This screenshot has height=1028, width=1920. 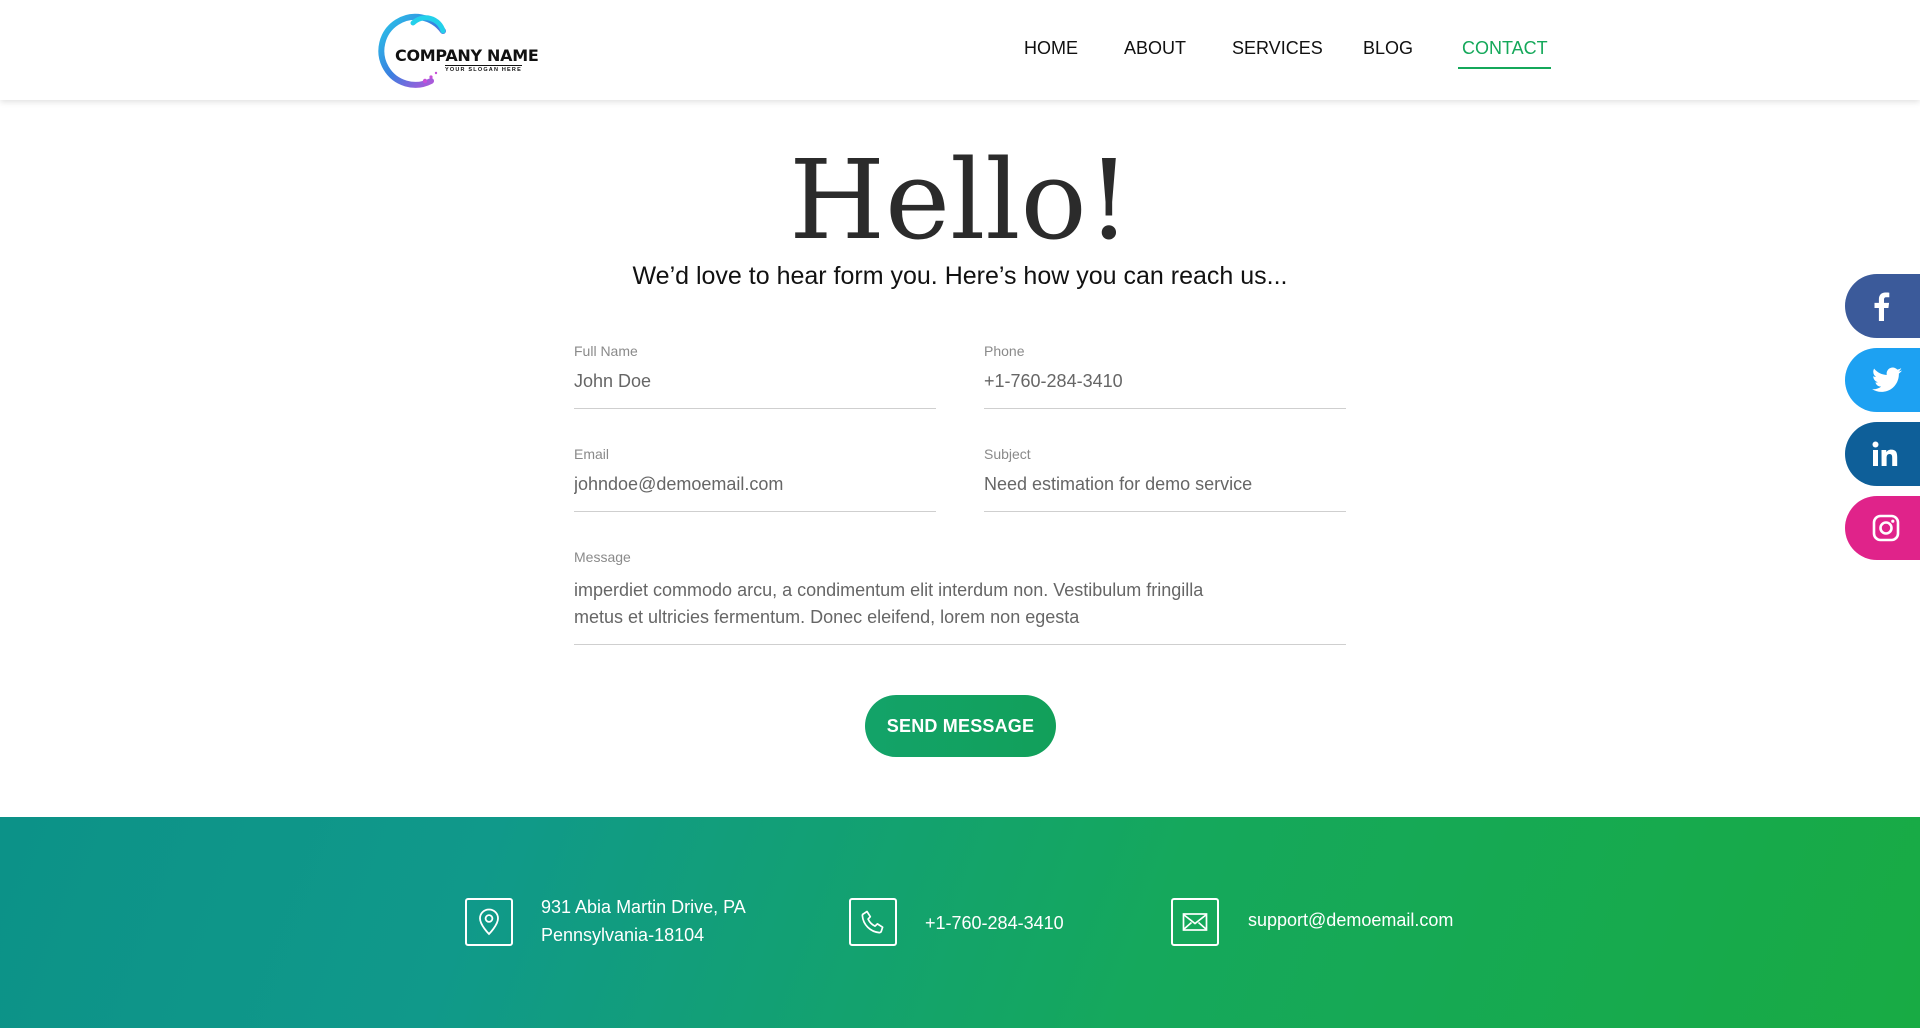 I want to click on full-name-field: Full Name, so click(x=755, y=376).